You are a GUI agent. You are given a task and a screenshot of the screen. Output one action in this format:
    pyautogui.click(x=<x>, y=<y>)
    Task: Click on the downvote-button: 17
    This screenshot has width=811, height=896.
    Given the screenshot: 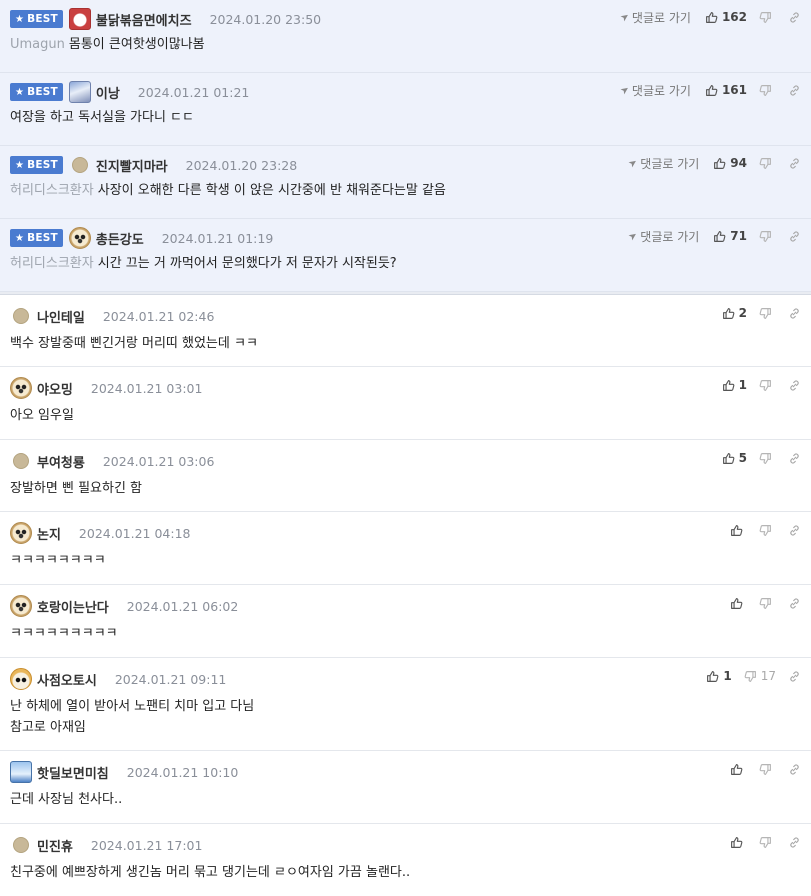 What is the action you would take?
    pyautogui.click(x=760, y=676)
    